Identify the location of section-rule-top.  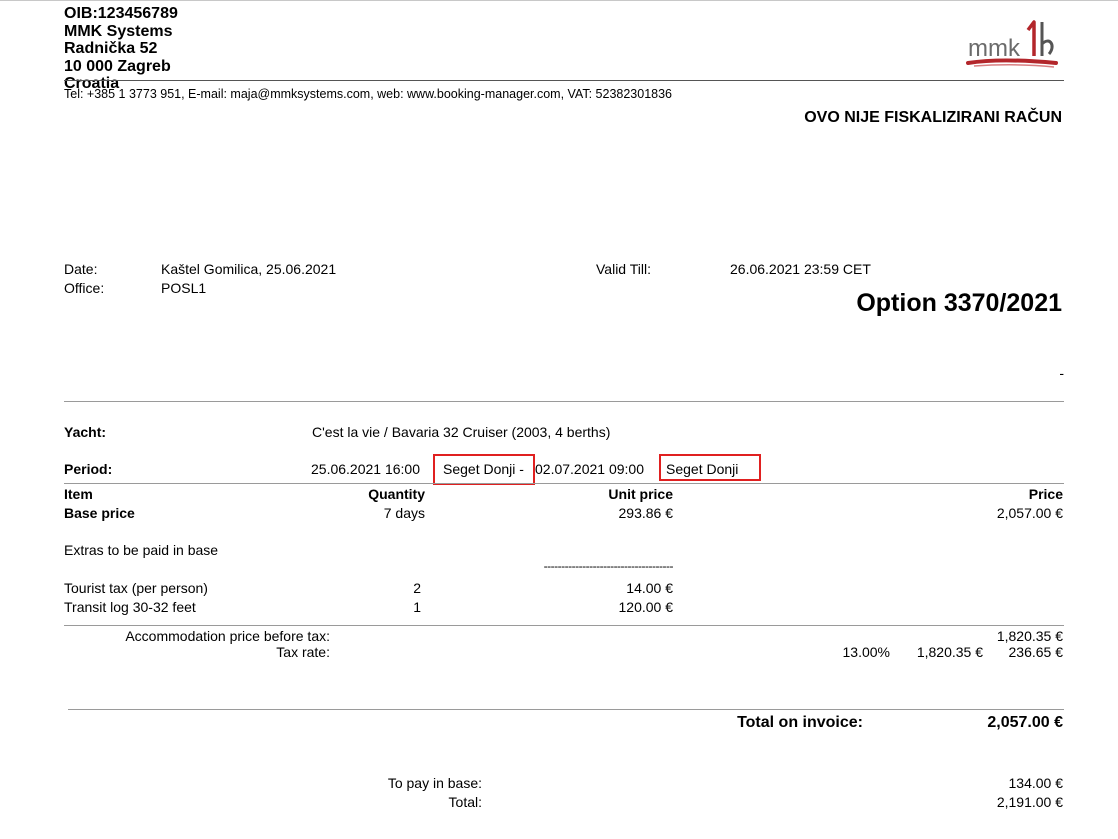
(564, 401).